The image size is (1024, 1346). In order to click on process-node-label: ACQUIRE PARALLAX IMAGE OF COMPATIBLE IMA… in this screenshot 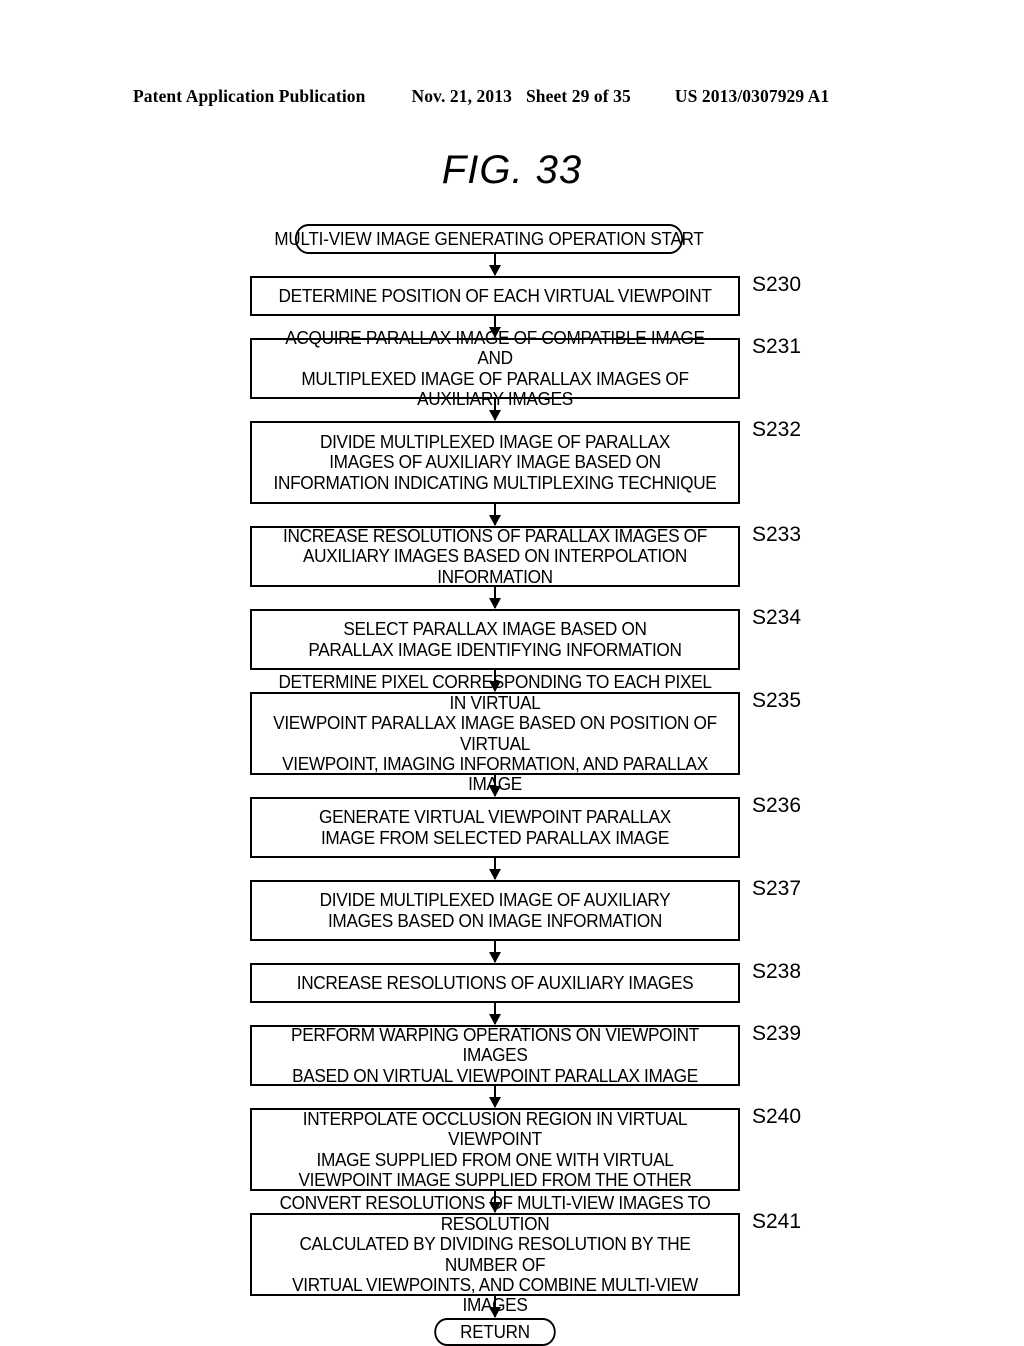, I will do `click(495, 367)`.